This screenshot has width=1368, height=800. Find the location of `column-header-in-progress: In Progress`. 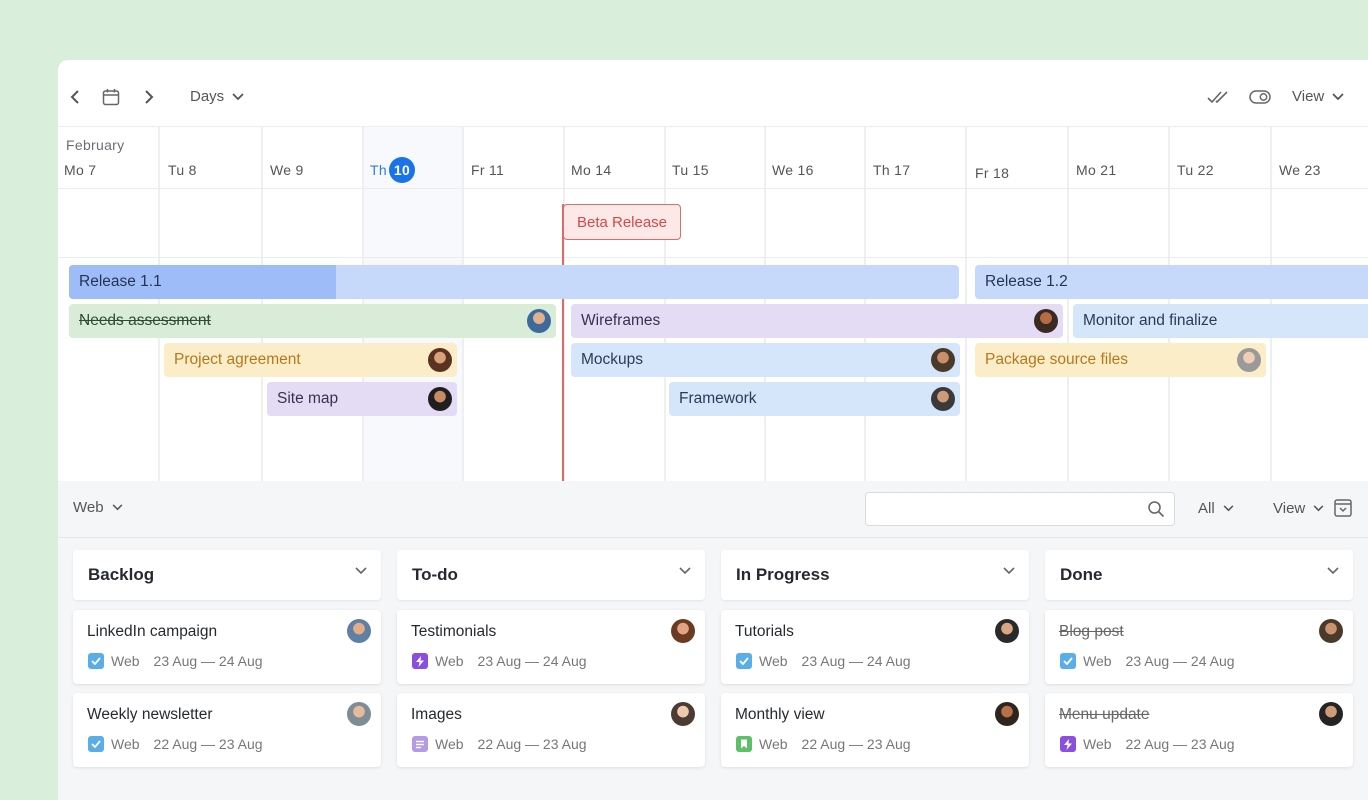

column-header-in-progress: In Progress is located at coordinates (875, 575).